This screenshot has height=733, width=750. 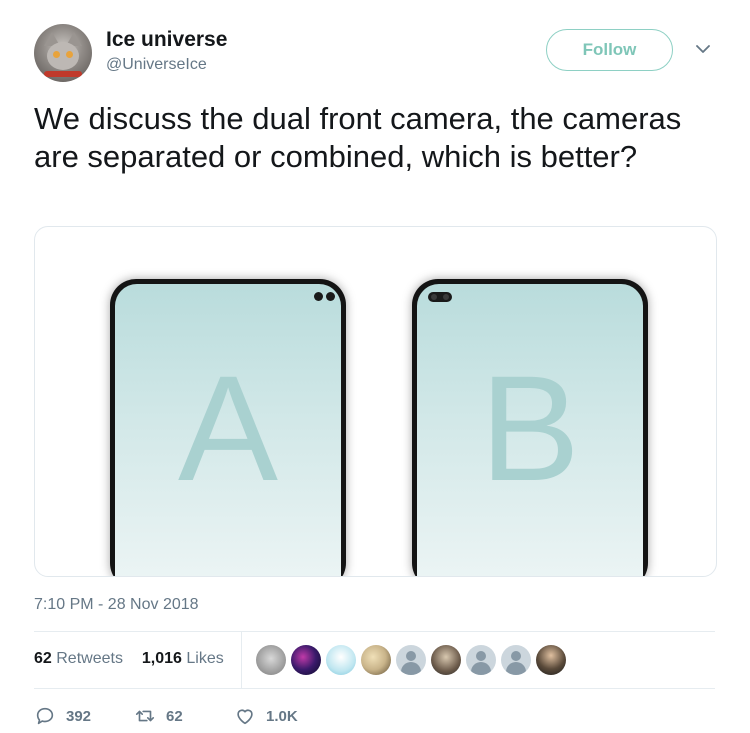 I want to click on retweet-icon, so click(x=145, y=716).